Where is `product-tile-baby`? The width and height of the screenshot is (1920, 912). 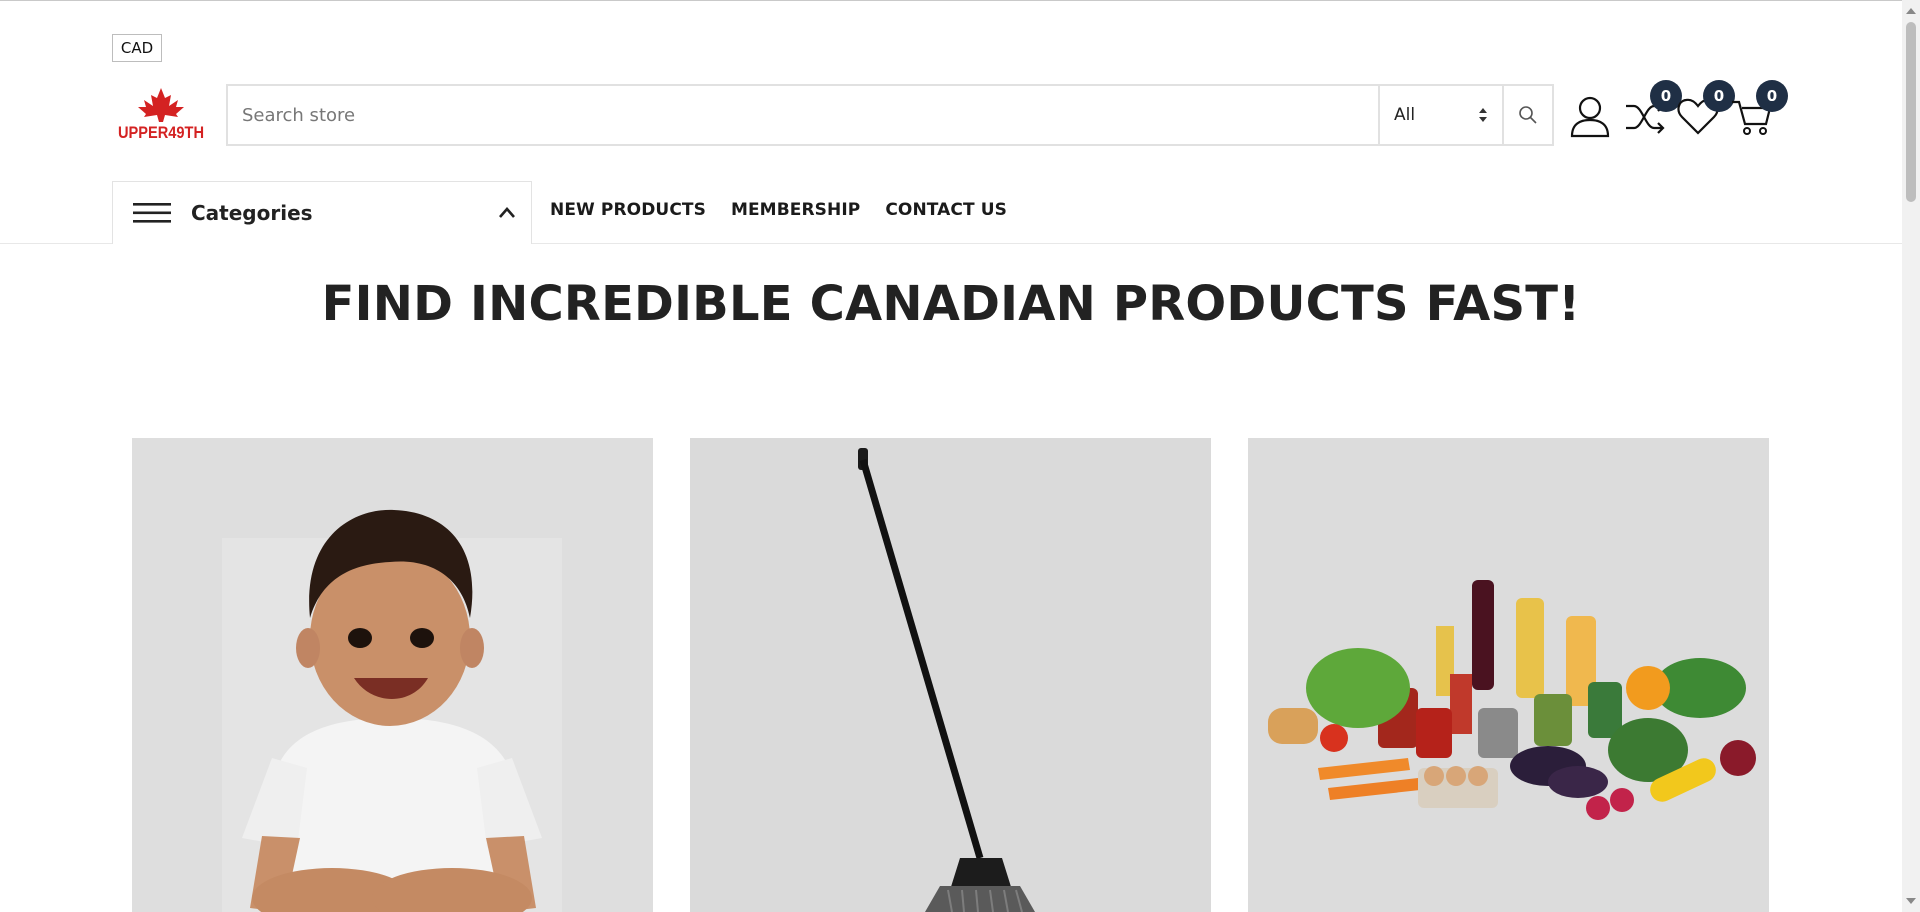
product-tile-baby is located at coordinates (392, 675).